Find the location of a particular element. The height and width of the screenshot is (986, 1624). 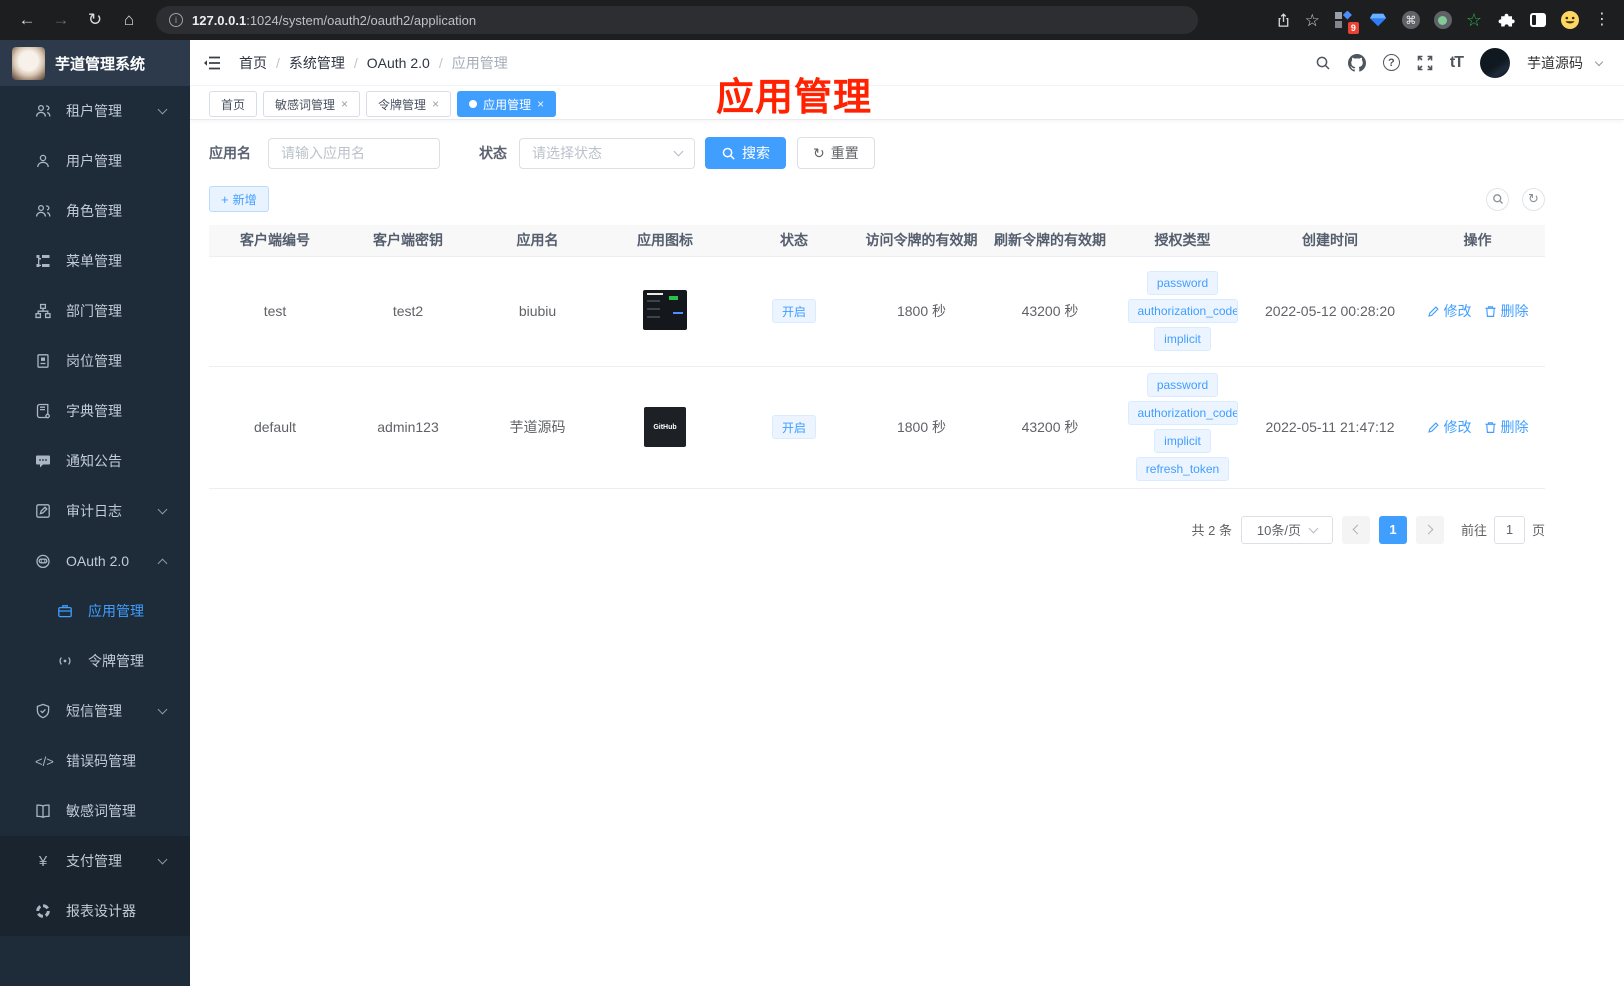

cell-app-name: biubiu is located at coordinates (537, 311).